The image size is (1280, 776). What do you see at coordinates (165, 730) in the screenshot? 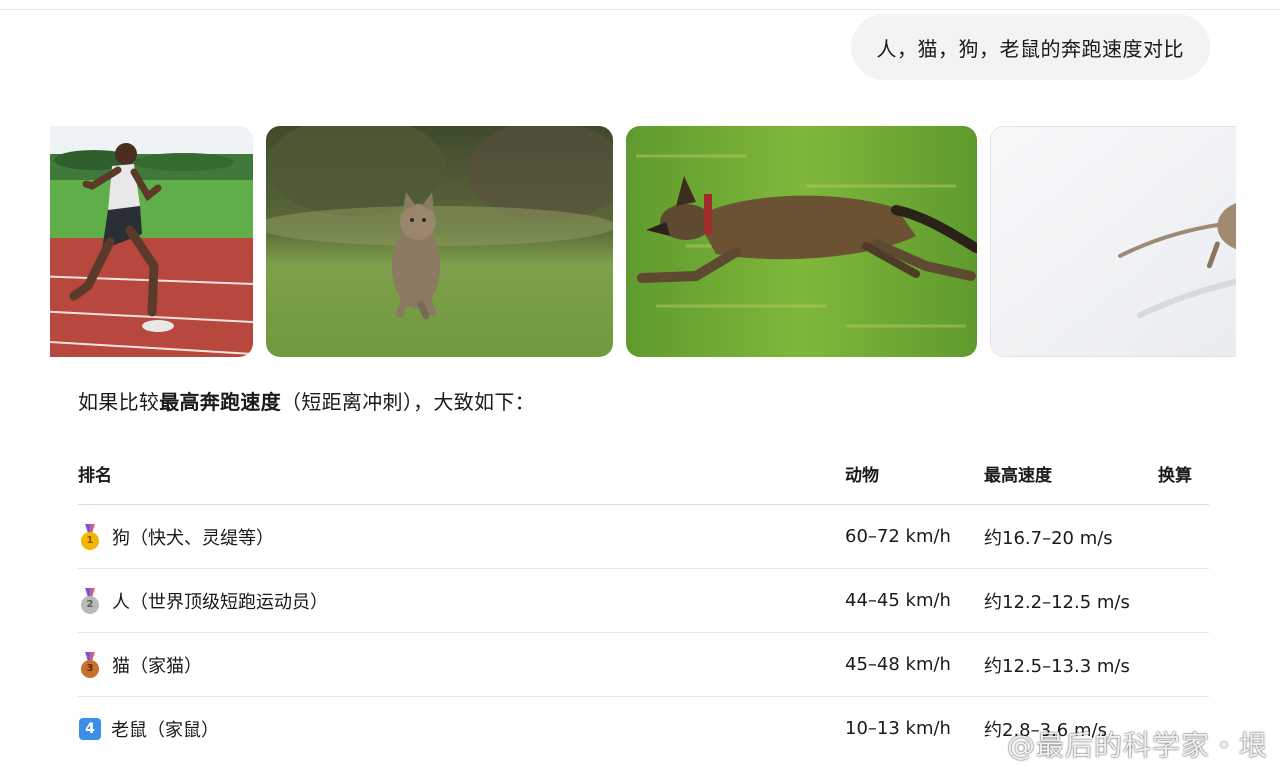
I see `row-rank-text: 老鼠（家鼠）` at bounding box center [165, 730].